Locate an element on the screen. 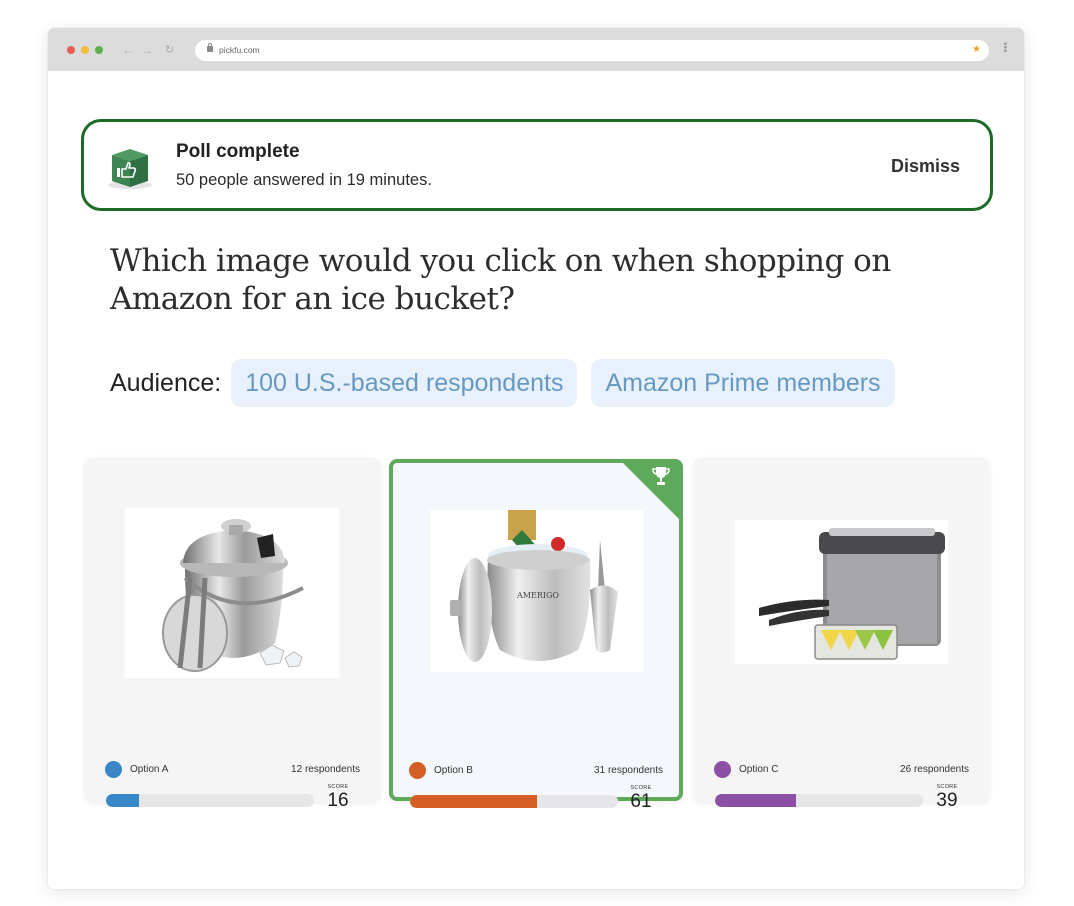  score-value: 61 is located at coordinates (641, 801).